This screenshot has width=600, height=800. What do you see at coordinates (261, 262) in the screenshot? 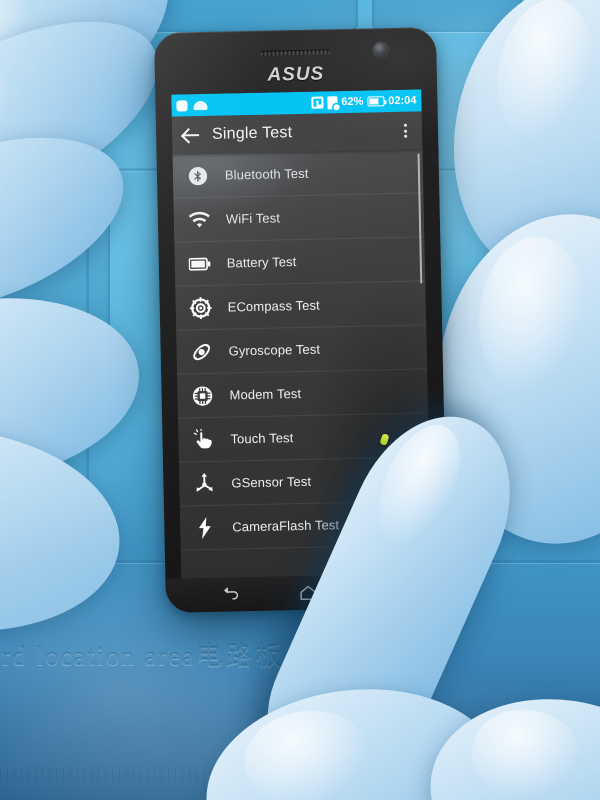
I see `list-item-label: Battery Test` at bounding box center [261, 262].